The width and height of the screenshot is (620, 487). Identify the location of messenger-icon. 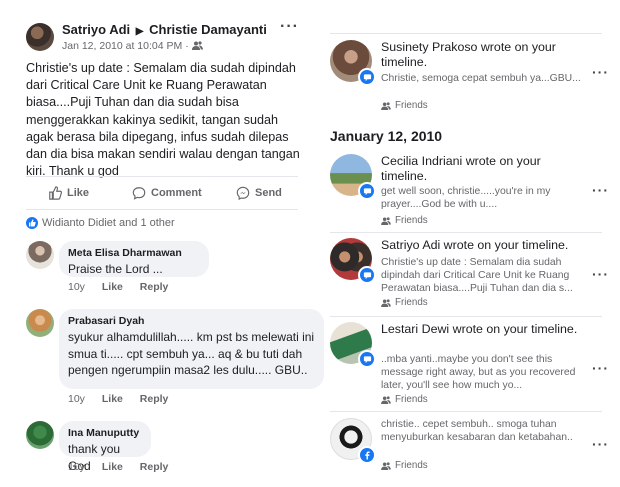
(243, 193).